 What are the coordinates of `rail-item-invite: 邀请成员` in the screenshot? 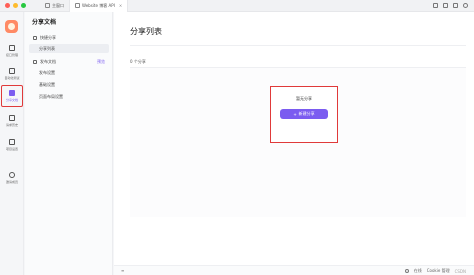 It's located at (12, 178).